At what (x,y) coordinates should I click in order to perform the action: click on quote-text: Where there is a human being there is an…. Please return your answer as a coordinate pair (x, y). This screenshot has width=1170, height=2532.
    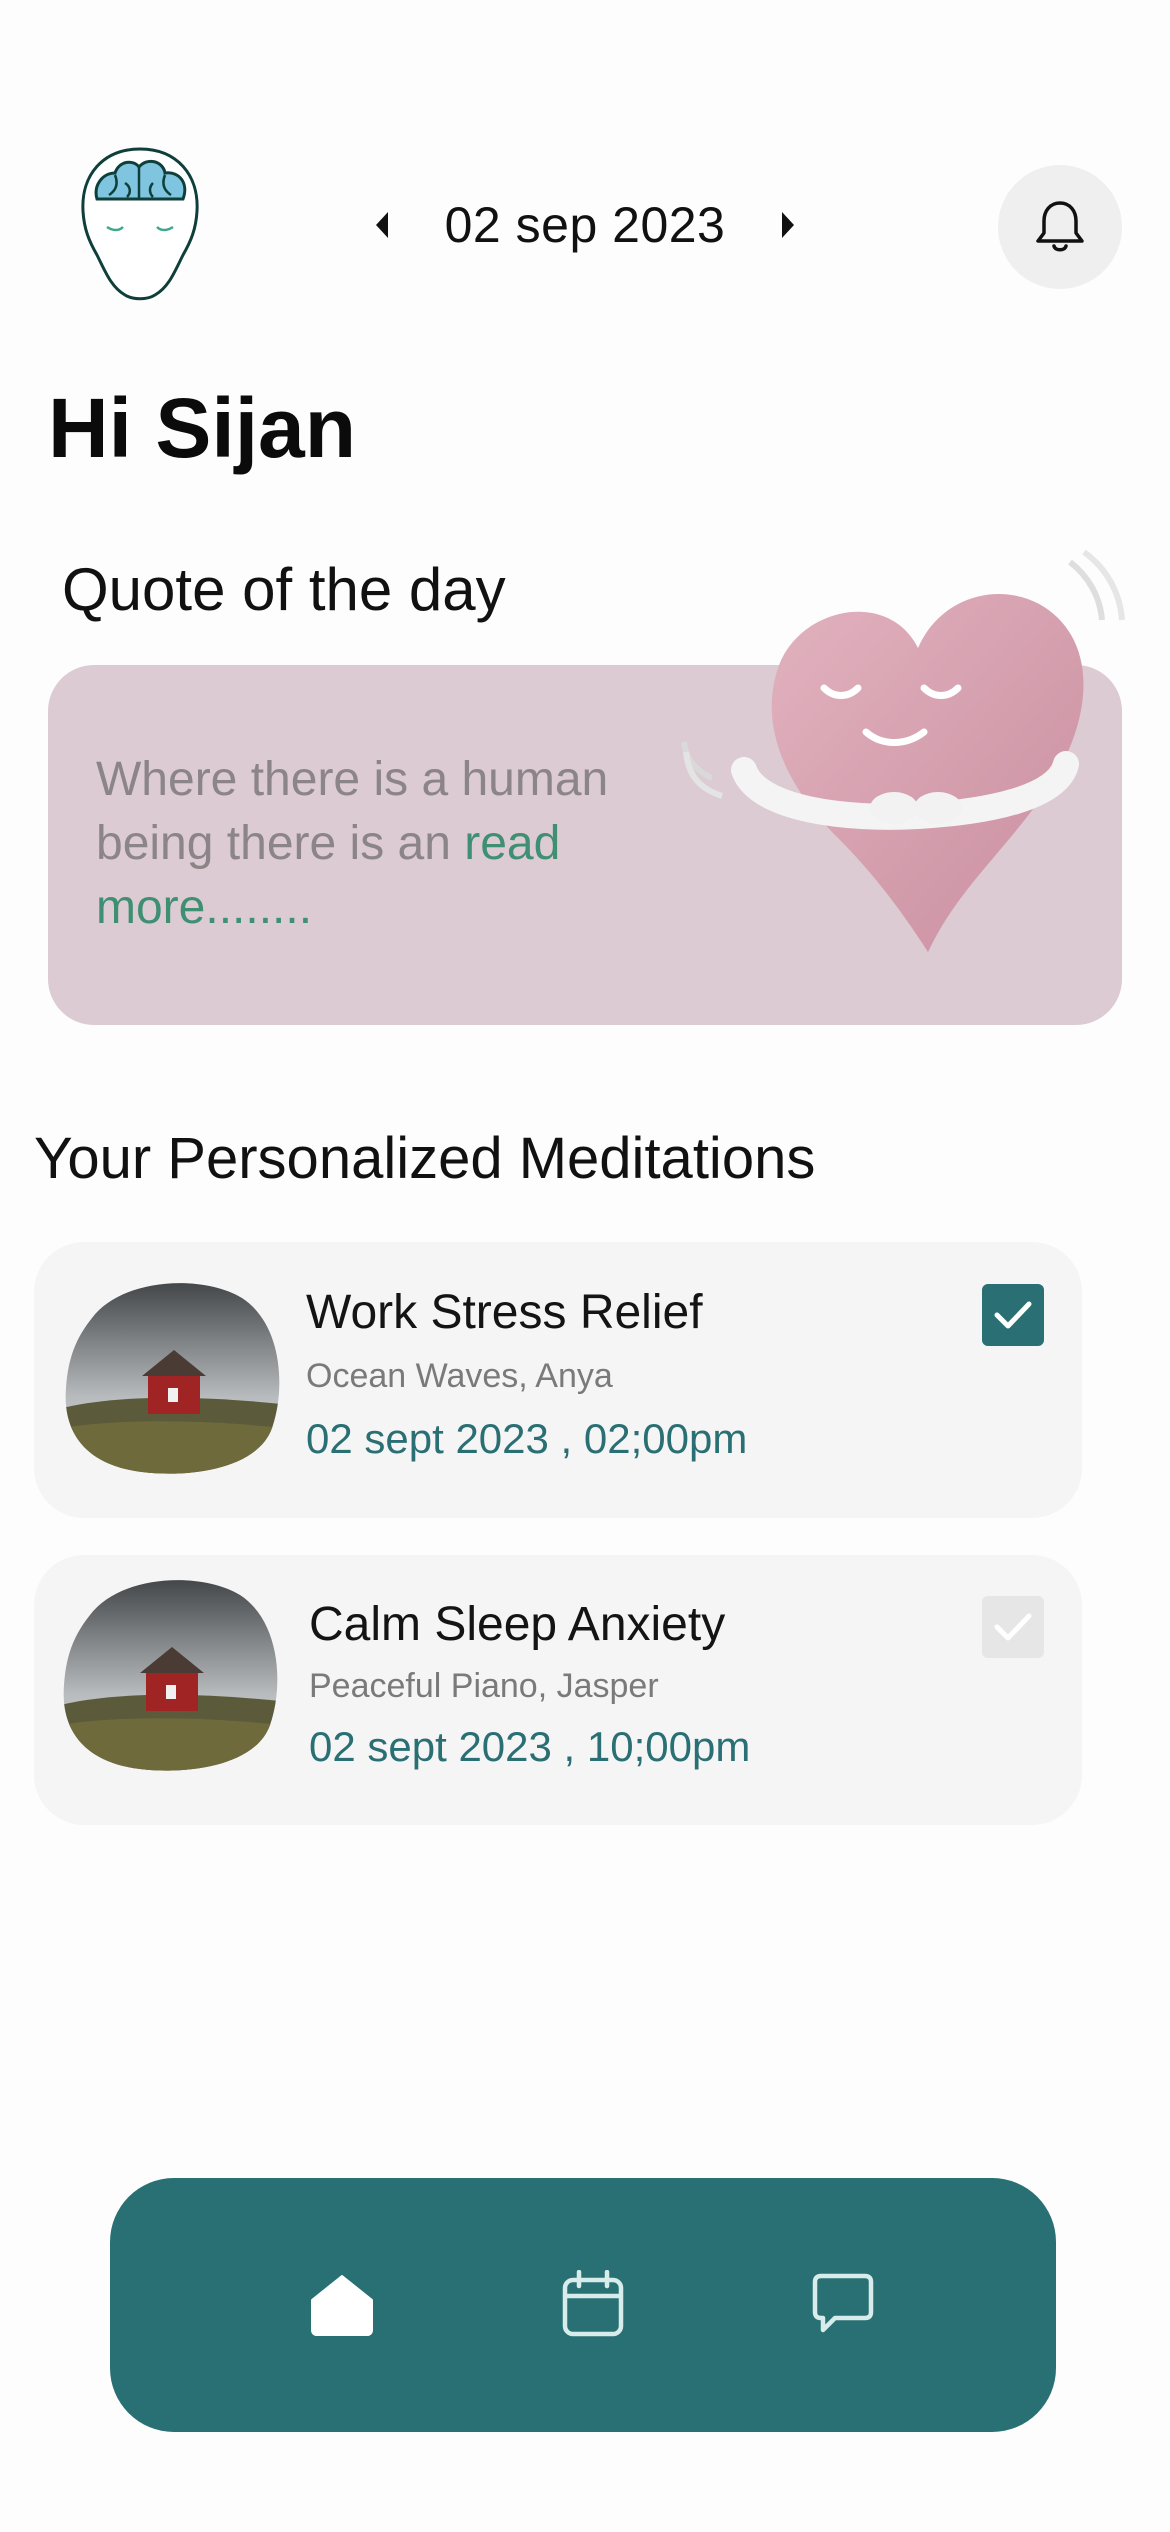
    Looking at the image, I should click on (386, 844).